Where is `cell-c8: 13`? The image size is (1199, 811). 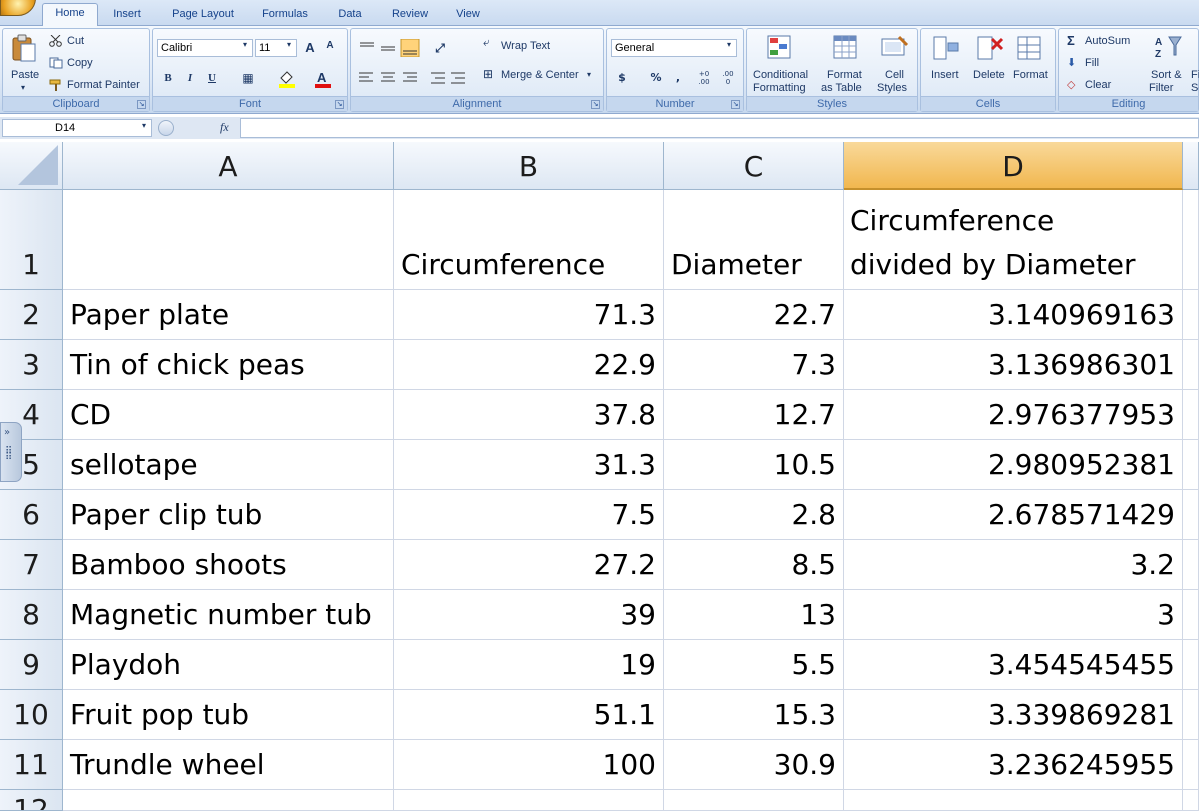
cell-c8: 13 is located at coordinates (754, 615).